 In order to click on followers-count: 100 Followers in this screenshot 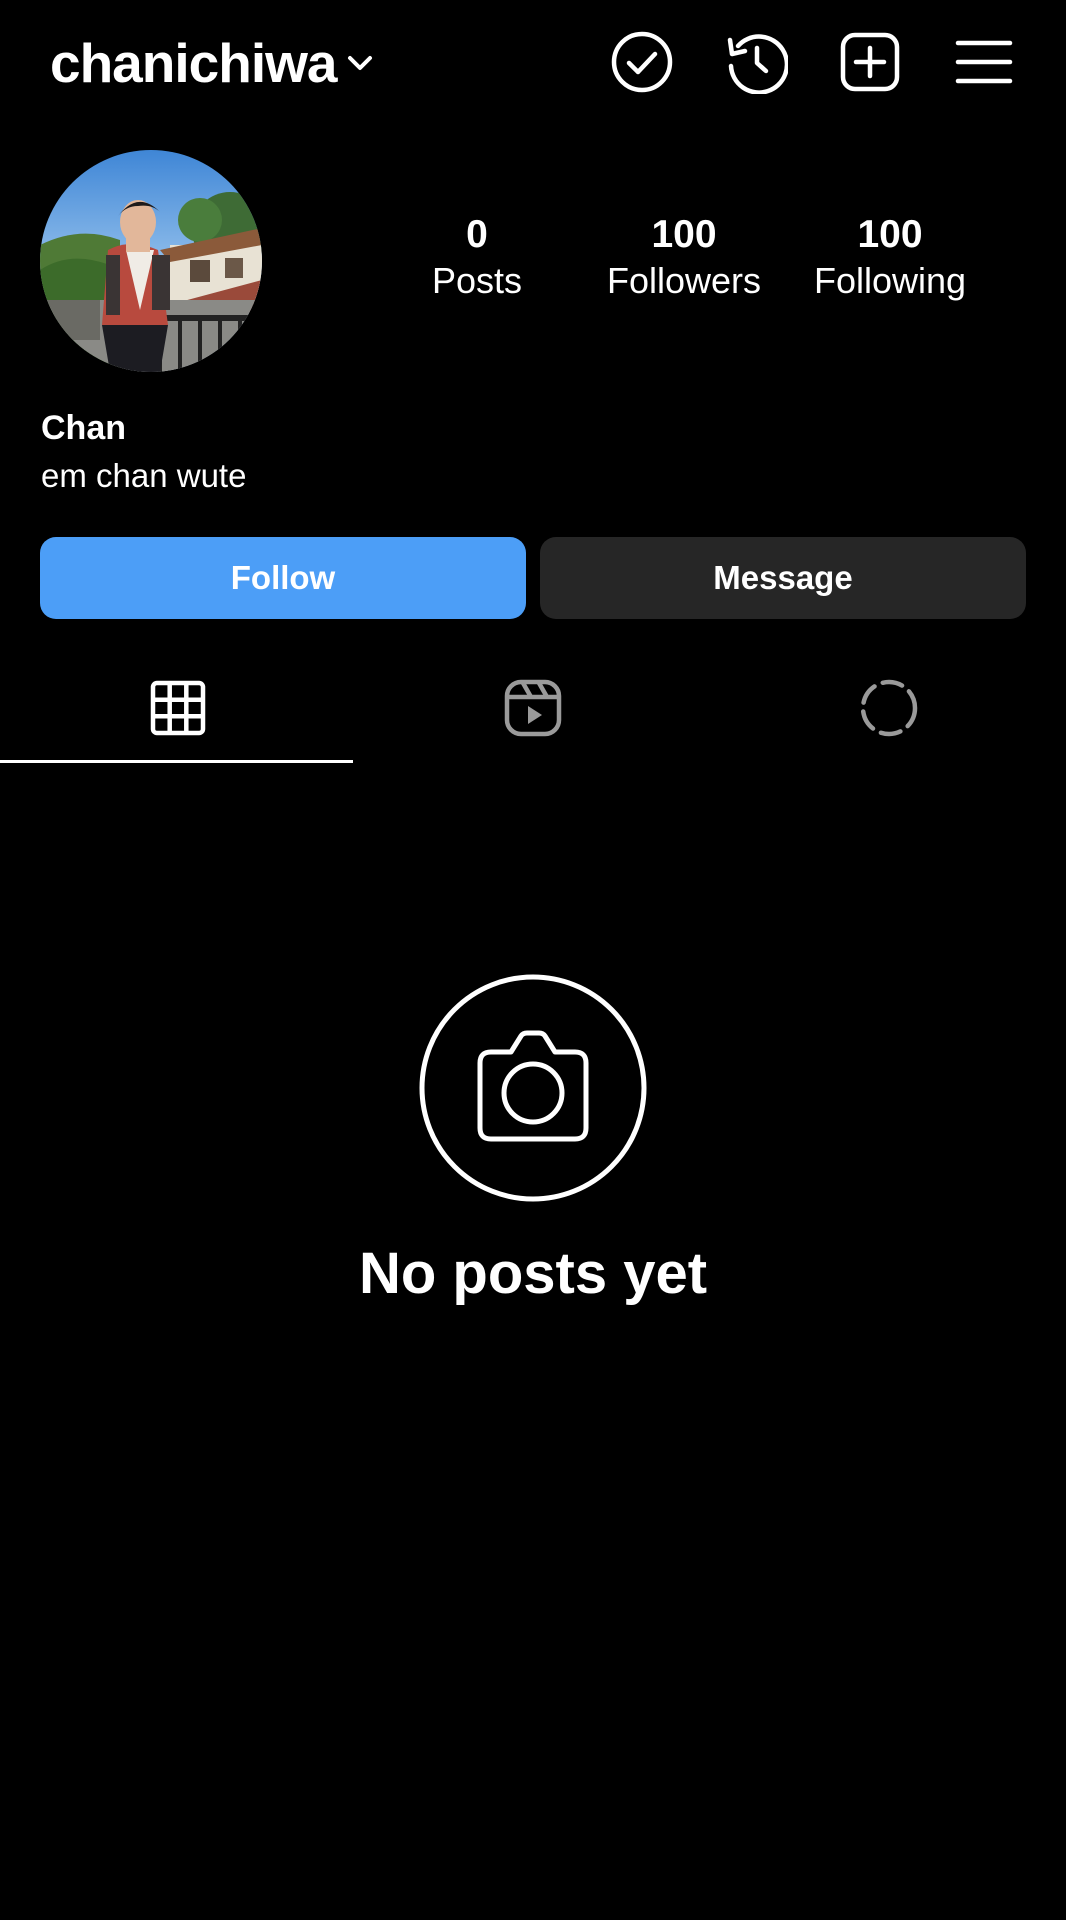, I will do `click(684, 258)`.